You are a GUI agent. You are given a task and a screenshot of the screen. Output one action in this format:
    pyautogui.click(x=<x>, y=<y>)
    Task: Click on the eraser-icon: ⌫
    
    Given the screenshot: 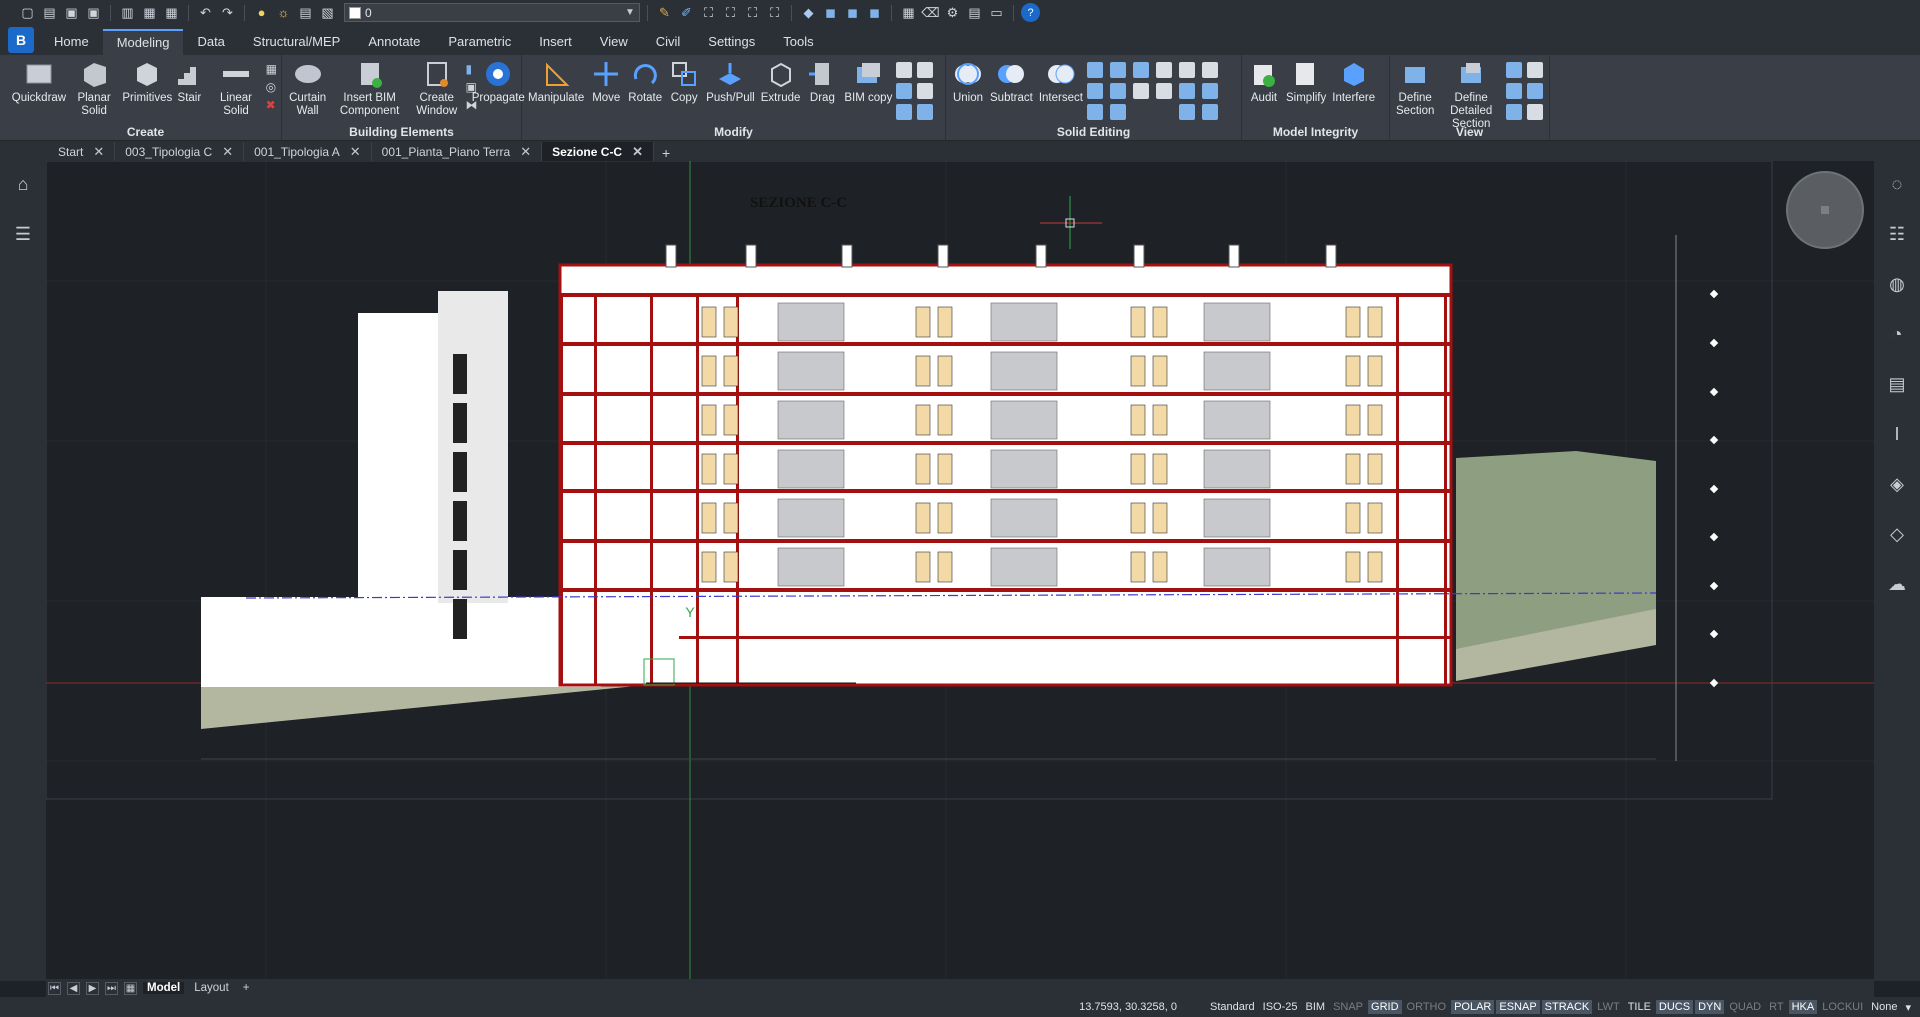 What is the action you would take?
    pyautogui.click(x=930, y=12)
    